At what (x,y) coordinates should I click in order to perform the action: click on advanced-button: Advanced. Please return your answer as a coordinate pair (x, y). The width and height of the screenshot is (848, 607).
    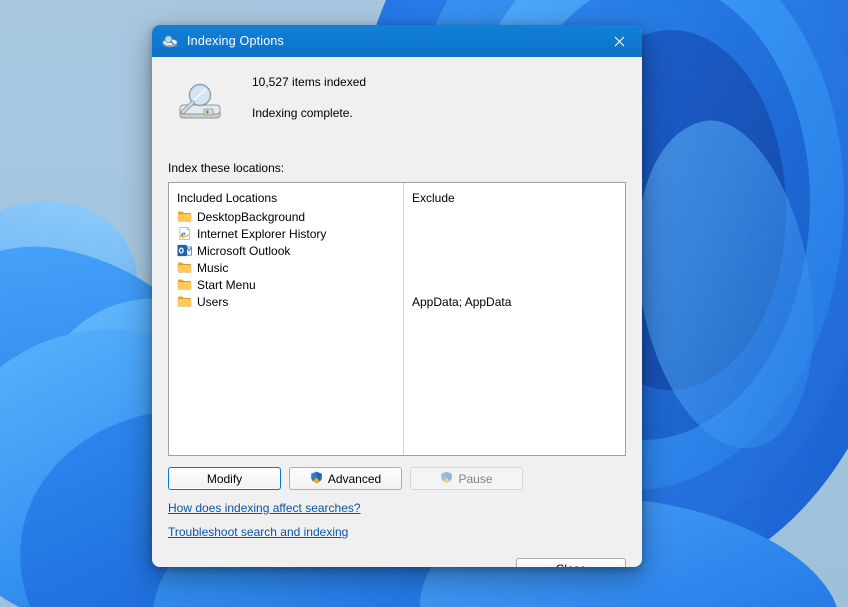
    Looking at the image, I should click on (345, 478).